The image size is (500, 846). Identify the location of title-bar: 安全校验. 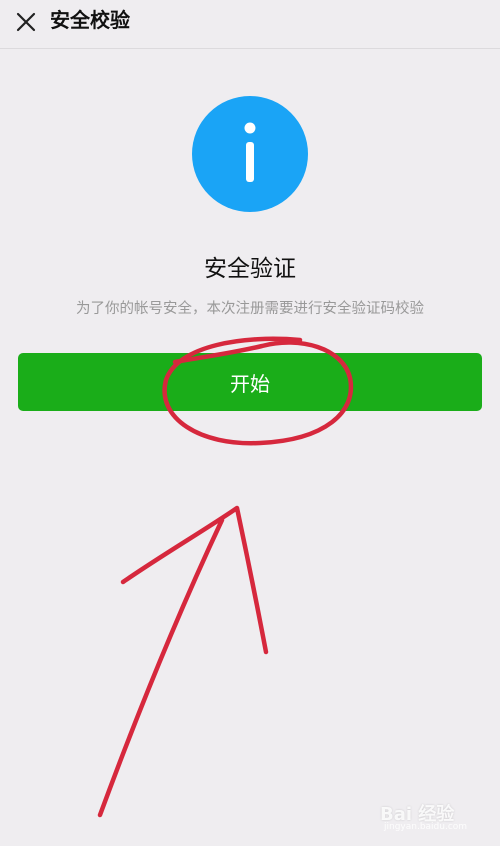
(250, 24).